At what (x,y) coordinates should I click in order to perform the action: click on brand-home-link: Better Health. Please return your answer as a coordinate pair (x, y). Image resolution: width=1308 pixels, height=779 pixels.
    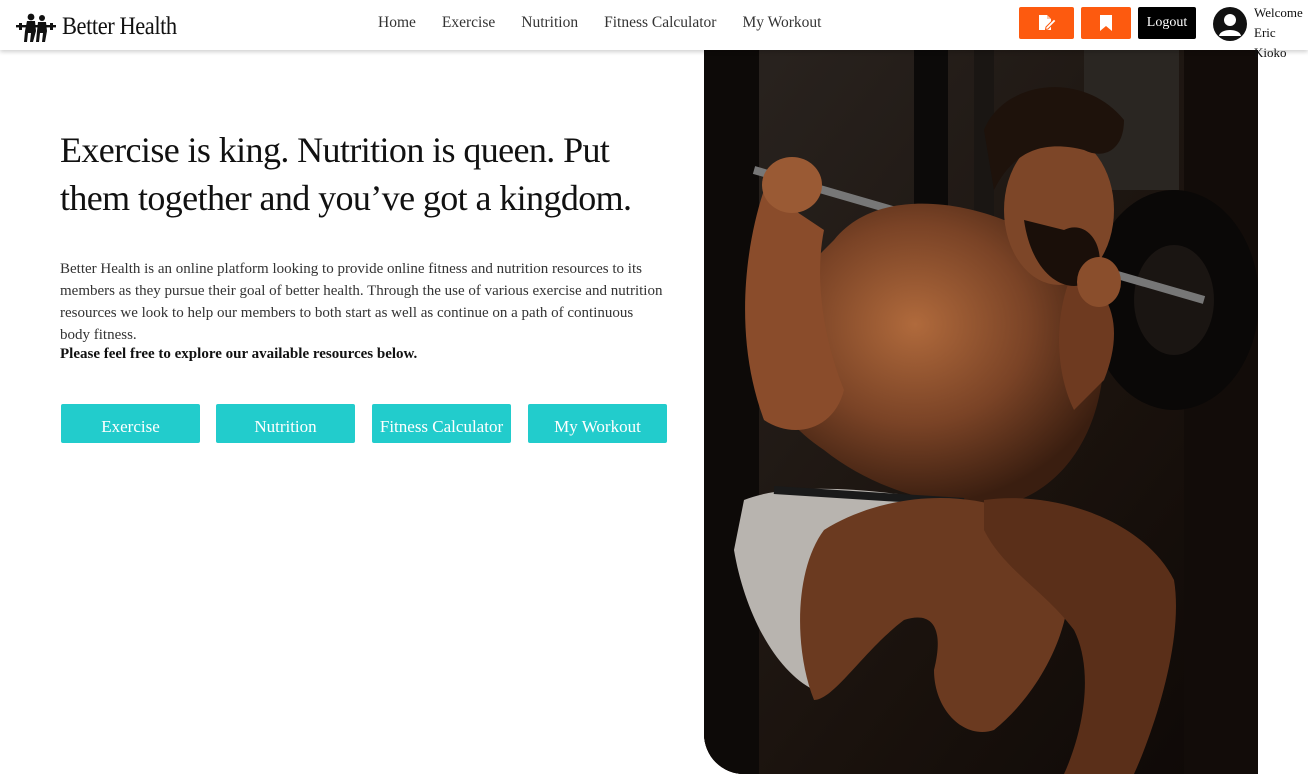
    Looking at the image, I should click on (102, 27).